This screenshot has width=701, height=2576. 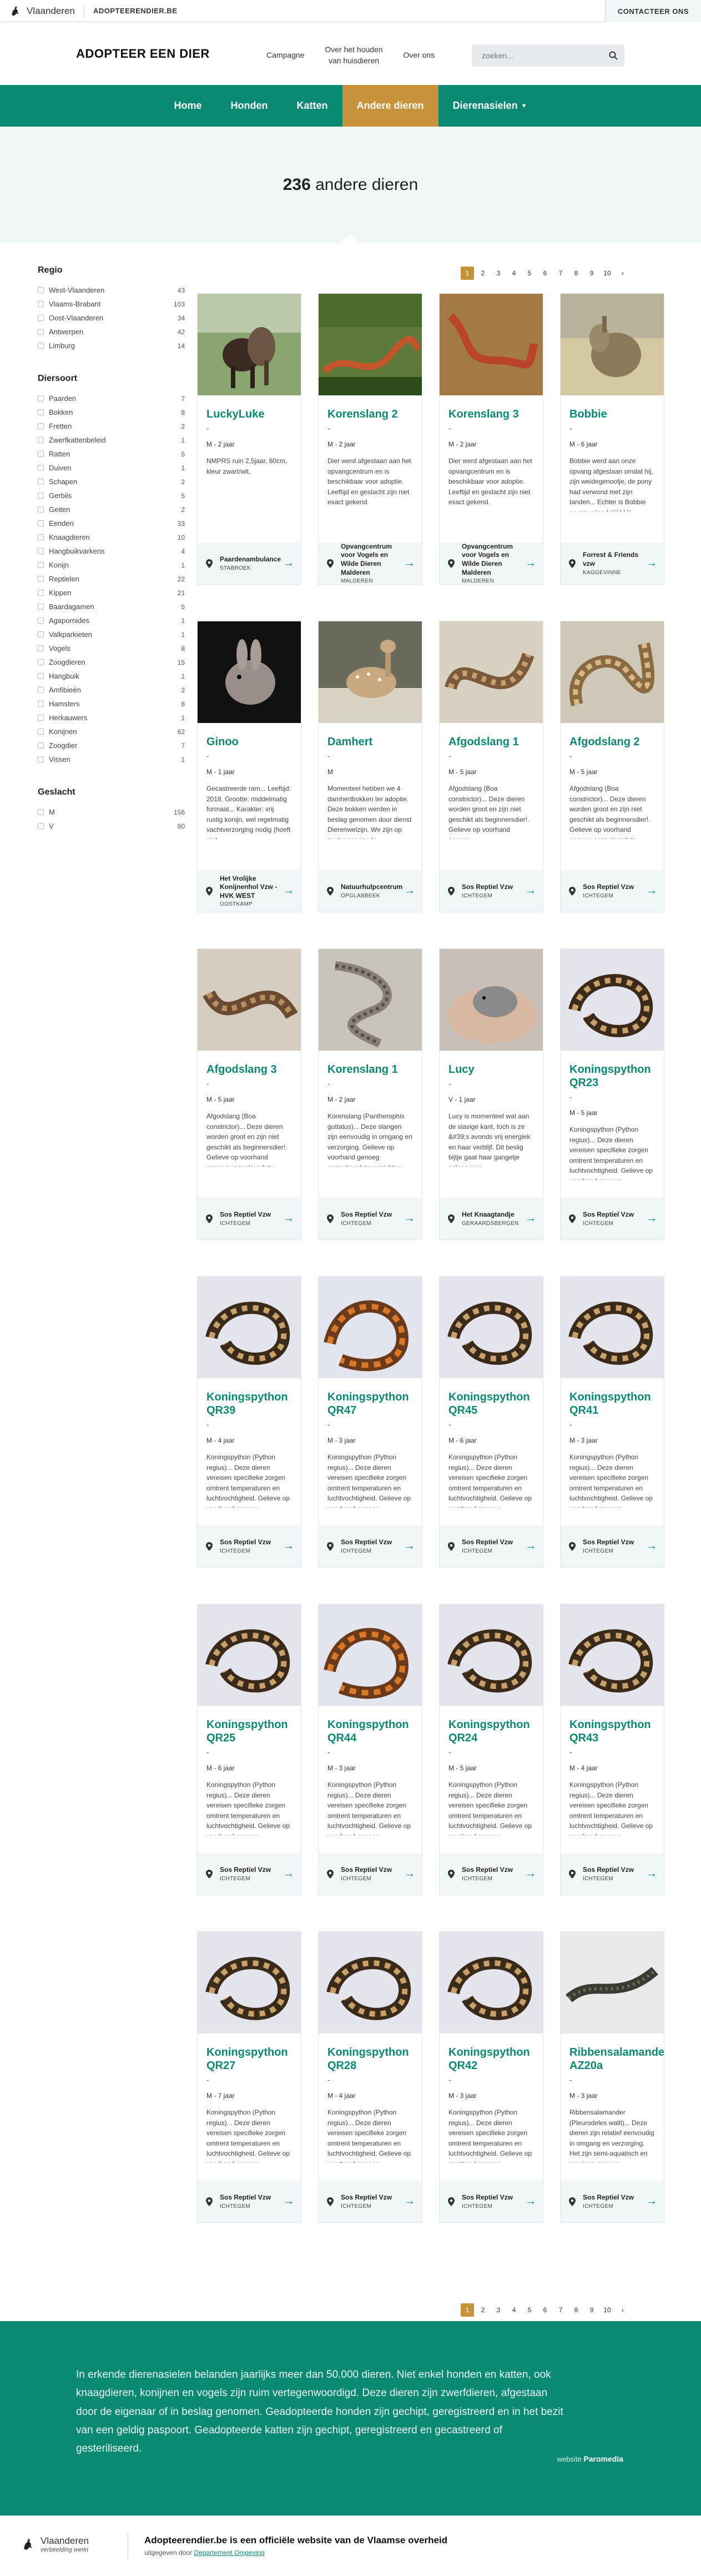 What do you see at coordinates (112, 304) in the screenshot?
I see `facet-option: Vlaams-Brabant 103` at bounding box center [112, 304].